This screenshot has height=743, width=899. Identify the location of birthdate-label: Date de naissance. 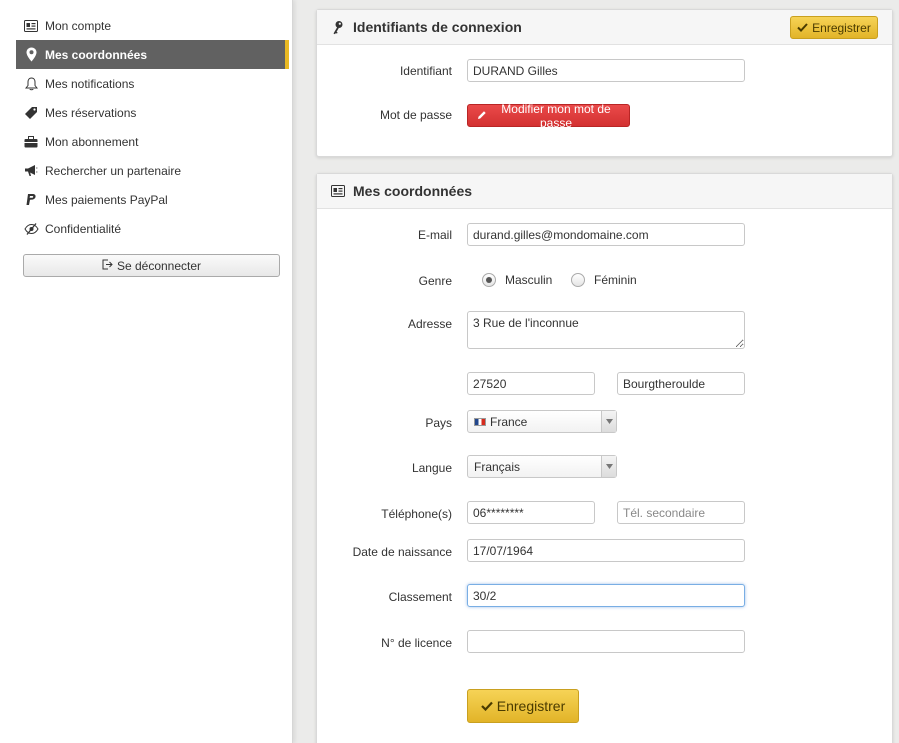
(402, 552).